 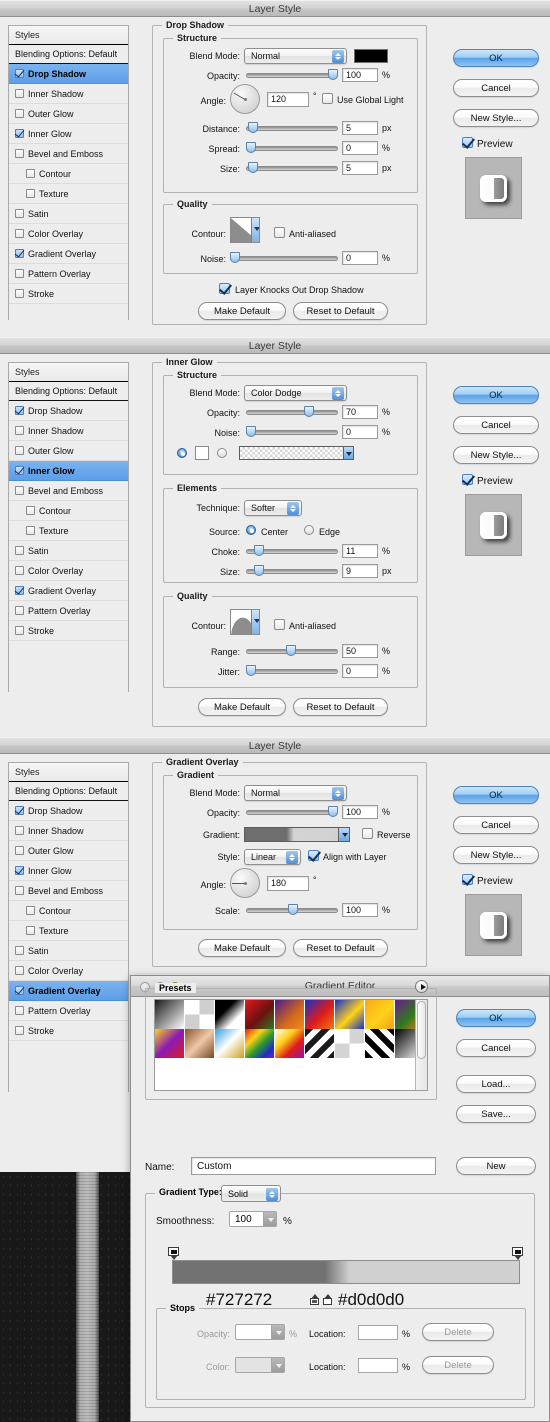 I want to click on delete-opacity-stop-button: Delete, so click(x=458, y=1332).